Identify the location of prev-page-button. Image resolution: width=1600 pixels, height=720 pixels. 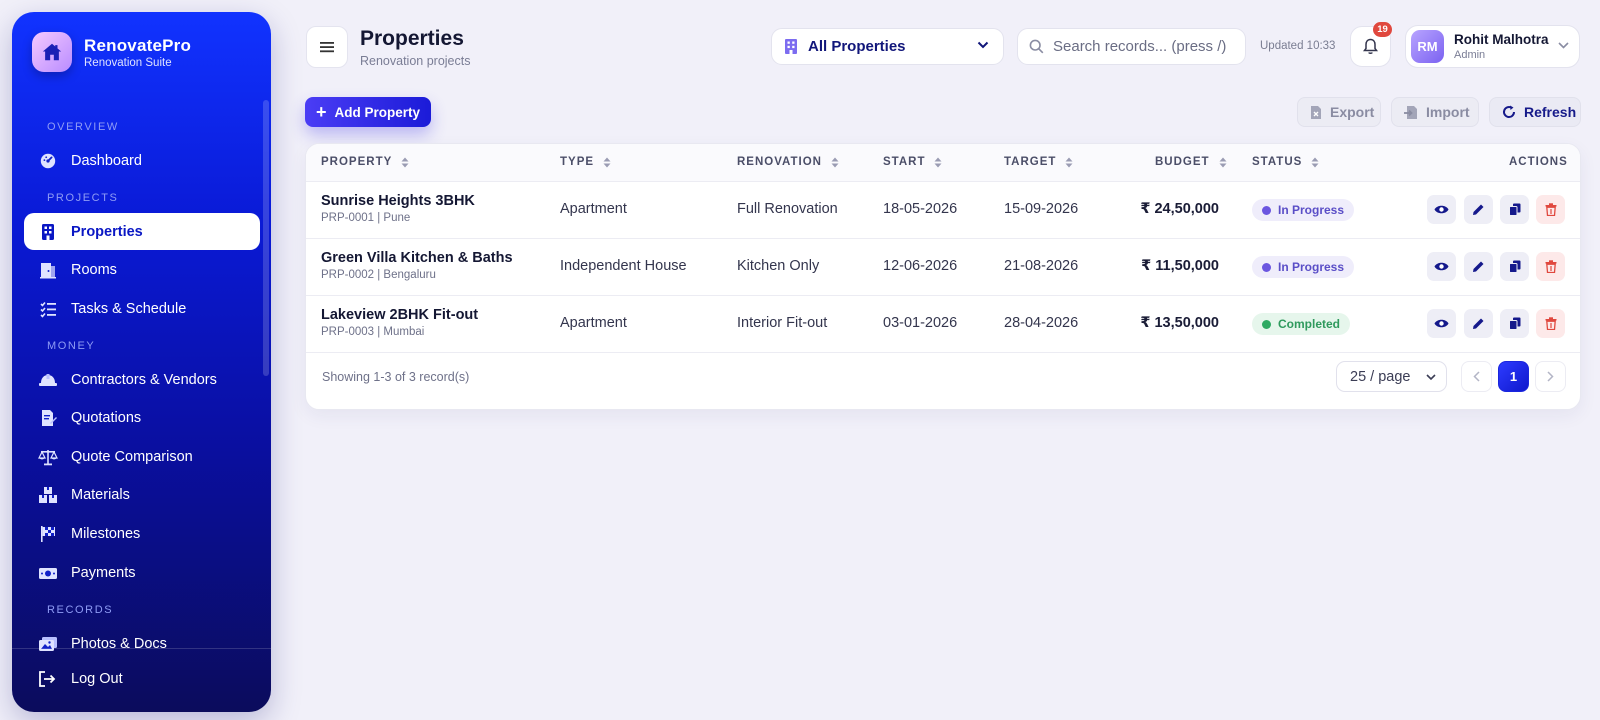
(1476, 376).